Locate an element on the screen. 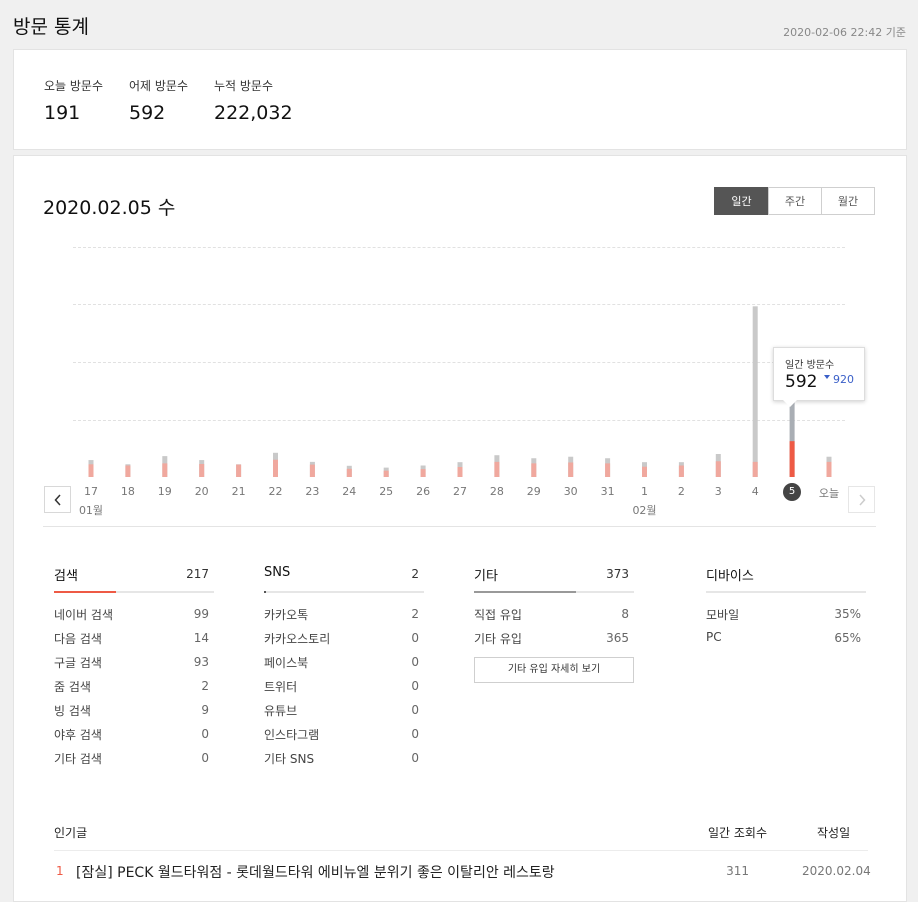 The width and height of the screenshot is (918, 902). device-row-label: PC is located at coordinates (714, 637).